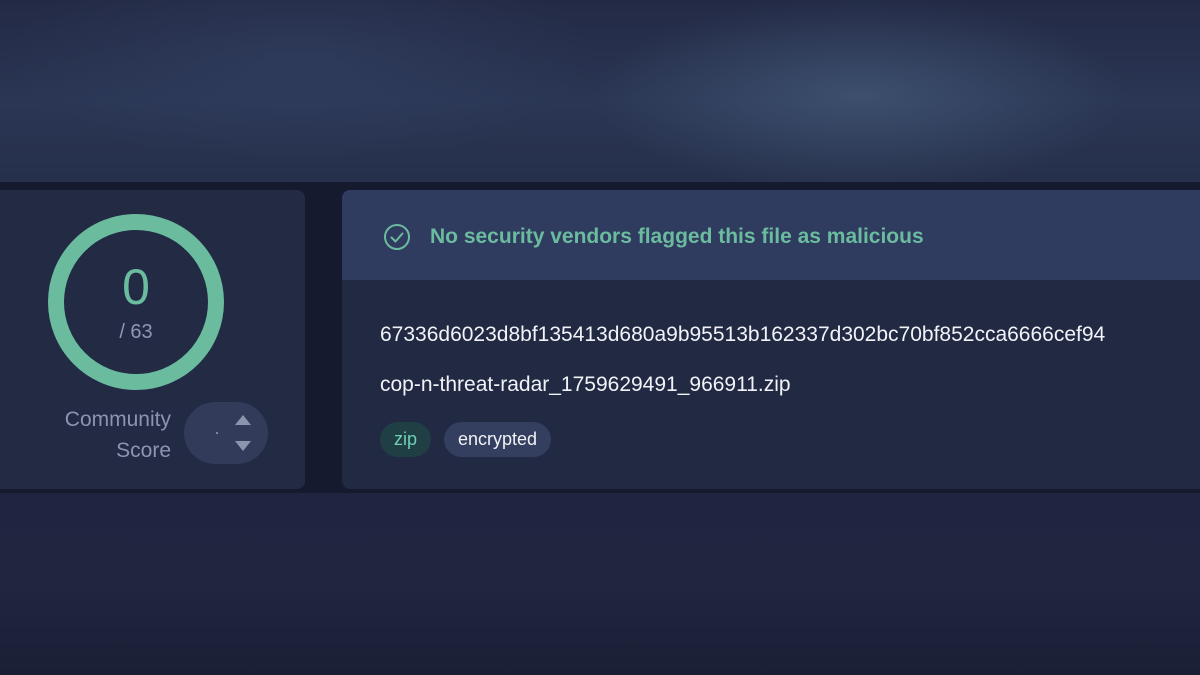  I want to click on tag-zip: zip, so click(406, 439).